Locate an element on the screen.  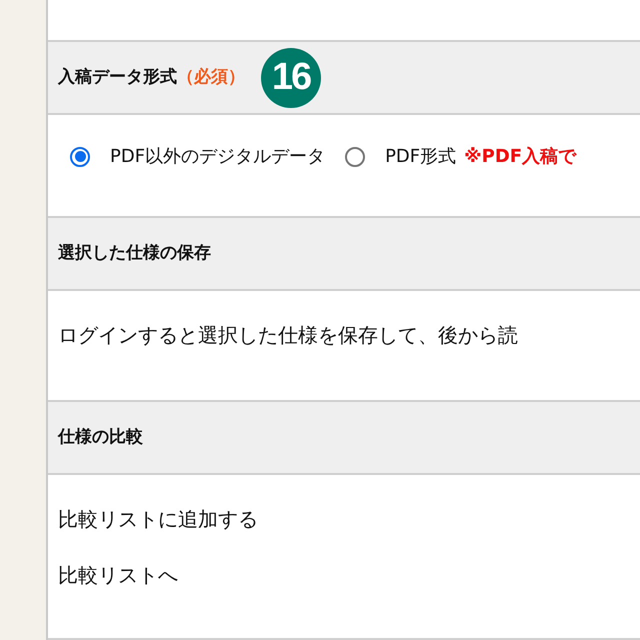
body-text: ログインすると選択した仕様を保存して、後から読 is located at coordinates (288, 335).